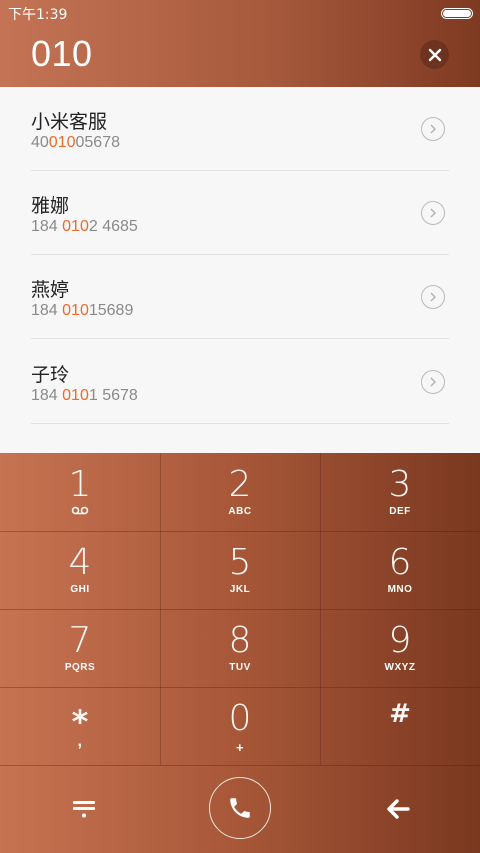  I want to click on contact-name: 小米客服, so click(69, 122).